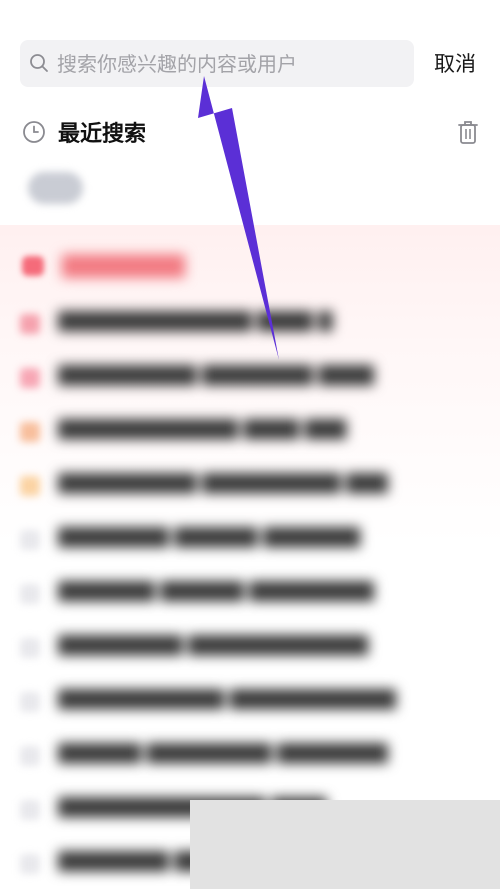  I want to click on hot-badge-icon, so click(33, 266).